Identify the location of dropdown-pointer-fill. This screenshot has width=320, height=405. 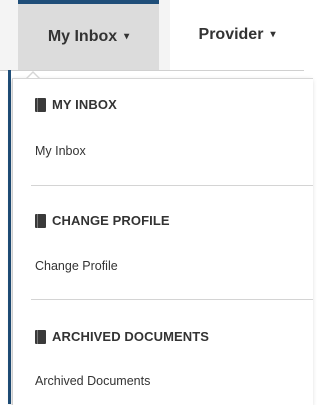
(33, 75).